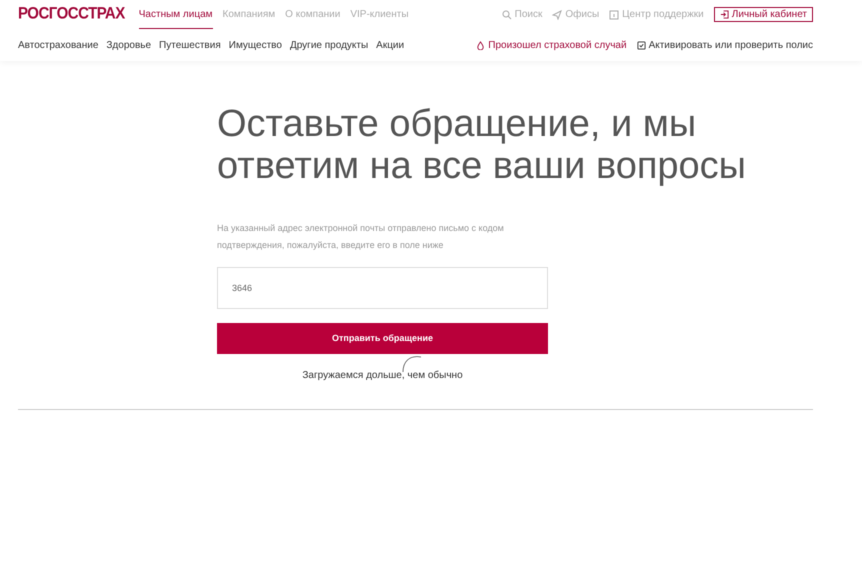 This screenshot has height=561, width=862. What do you see at coordinates (382, 376) in the screenshot?
I see `loading-text: Загружаемся дольше, чем обычно` at bounding box center [382, 376].